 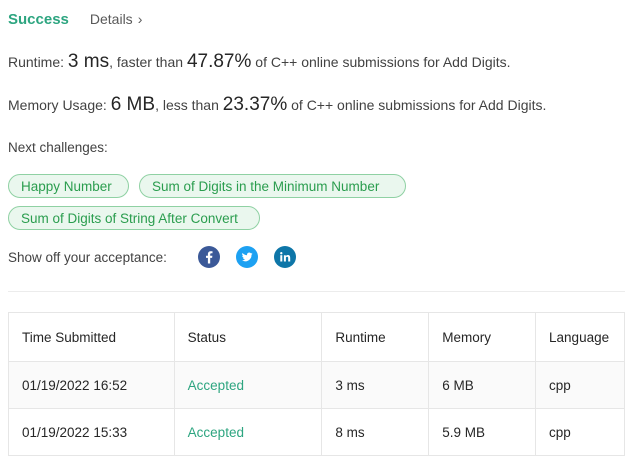 I want to click on runtime-comparison: , faster than, so click(x=146, y=62).